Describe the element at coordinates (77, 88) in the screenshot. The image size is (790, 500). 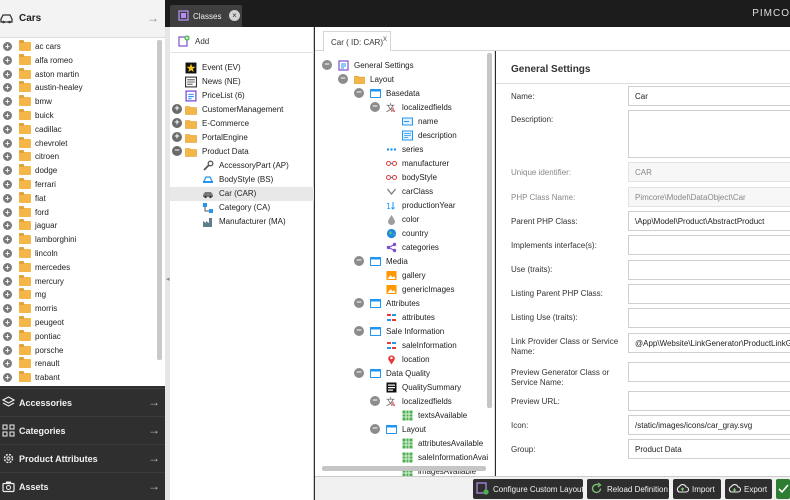
I see `folder-item: + austin-healey` at that location.